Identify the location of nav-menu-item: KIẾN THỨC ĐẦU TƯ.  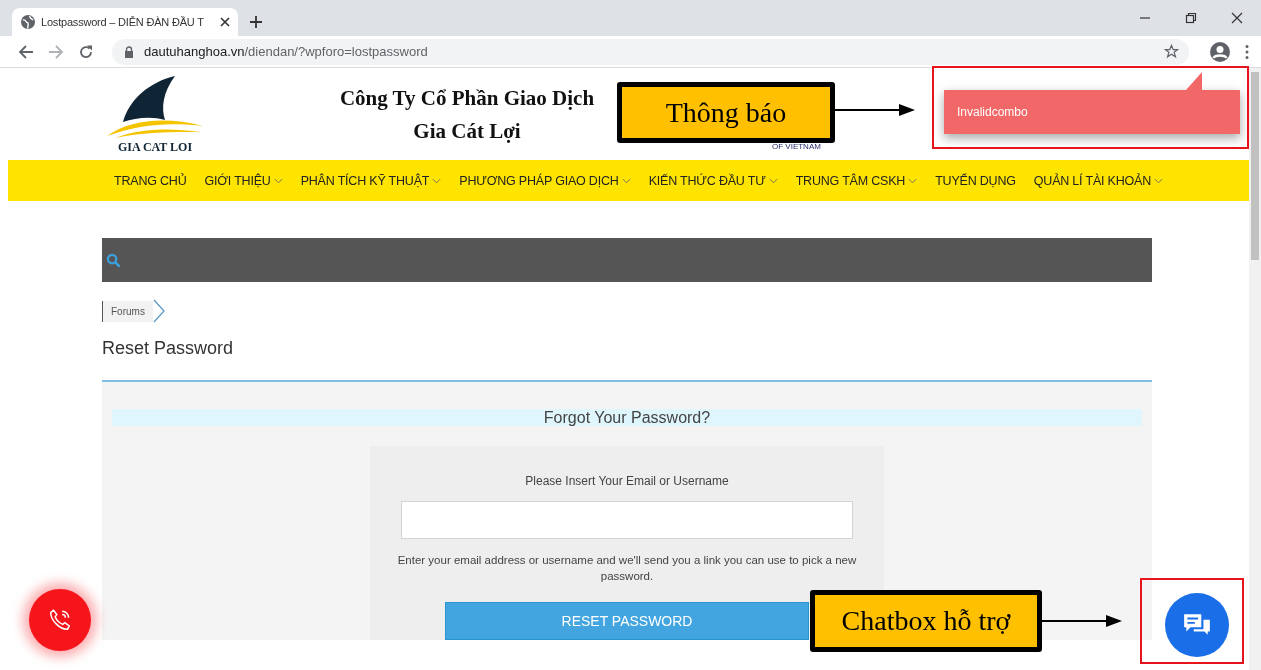
(713, 180).